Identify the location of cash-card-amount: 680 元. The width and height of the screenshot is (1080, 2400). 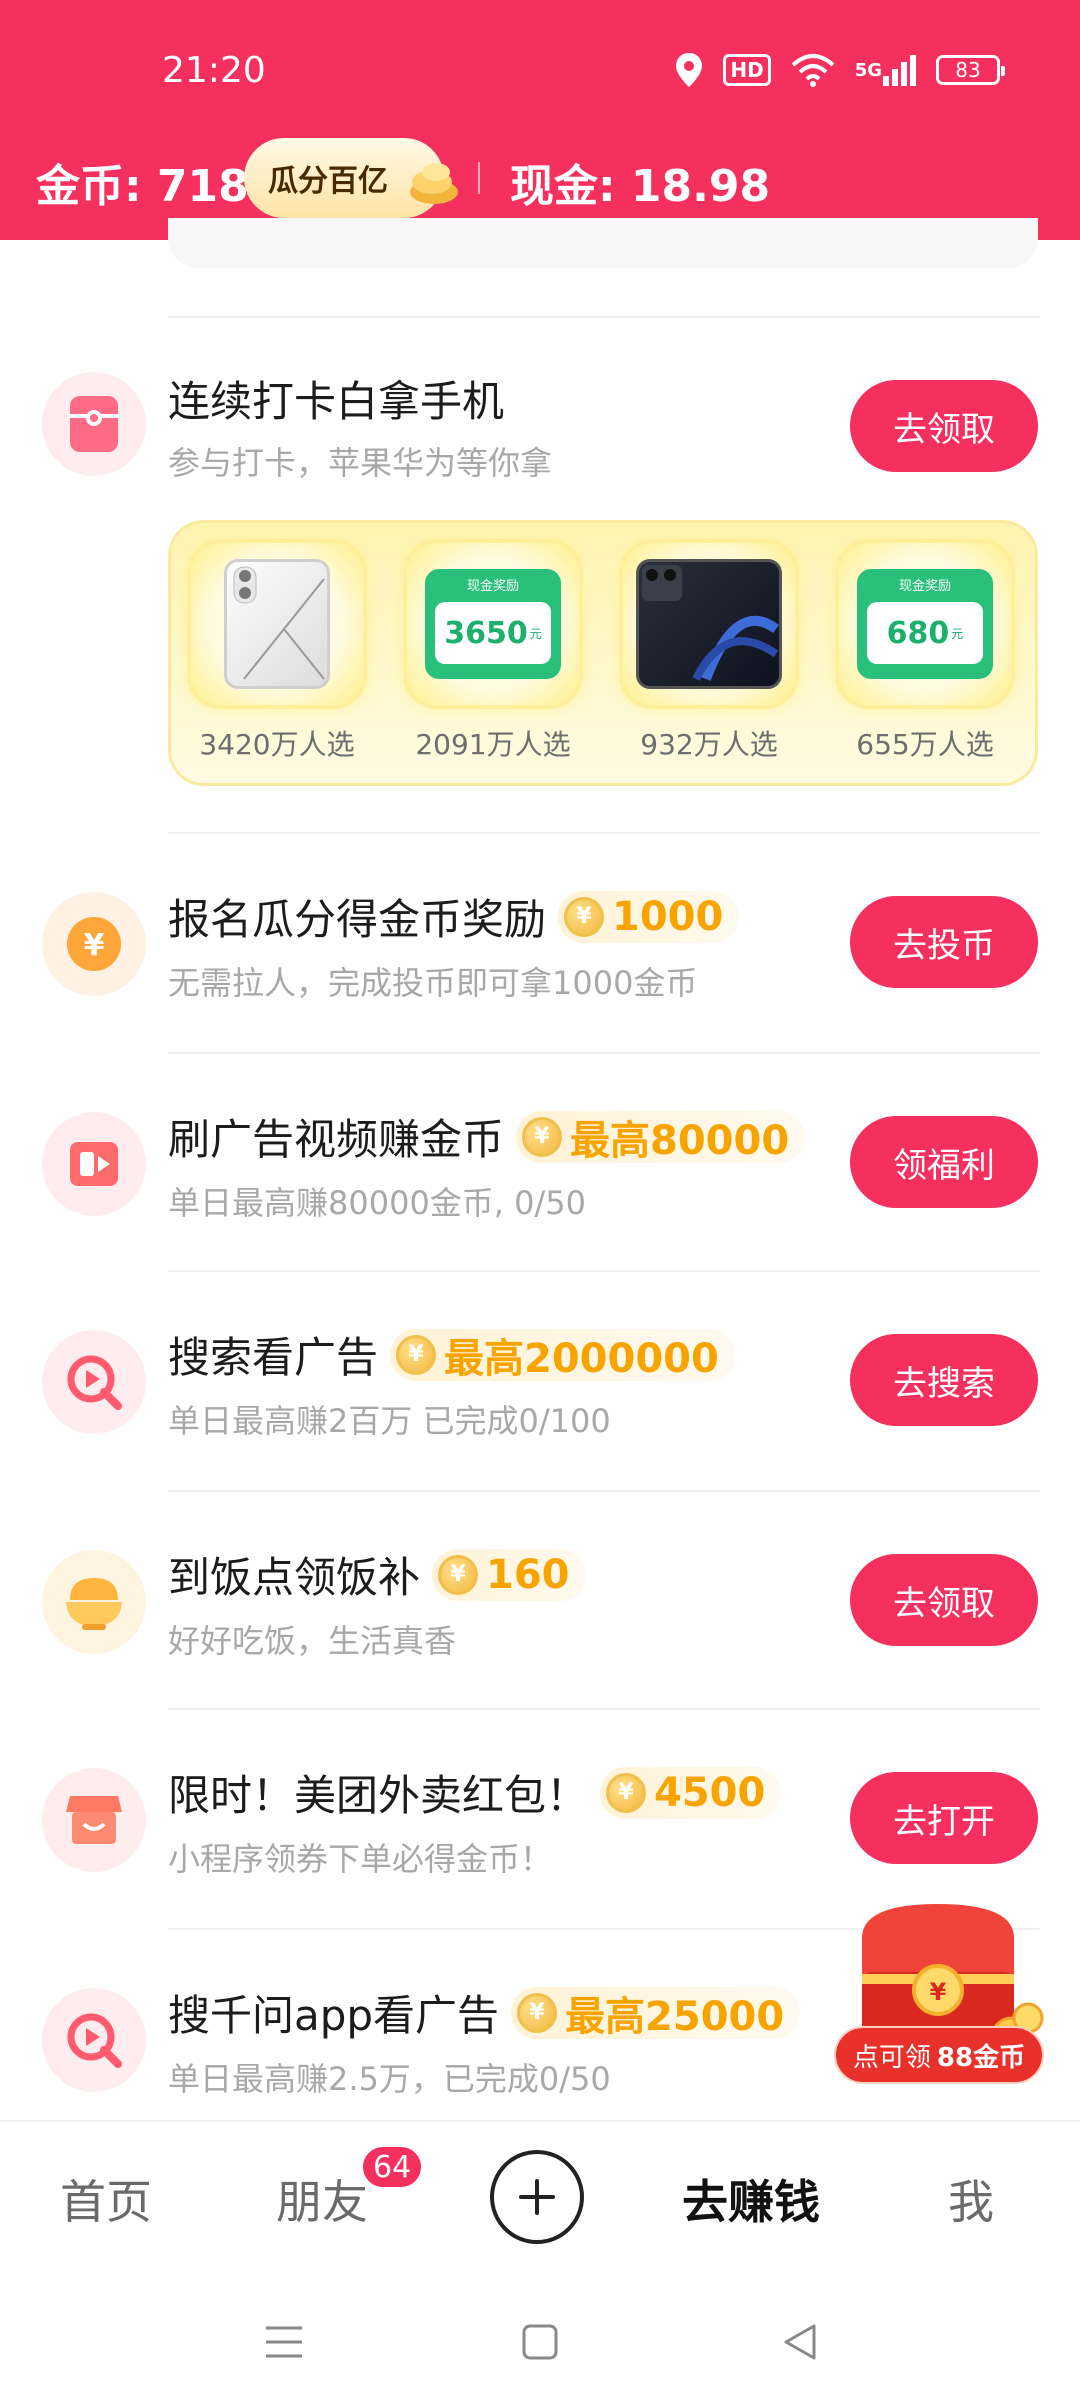
(925, 633).